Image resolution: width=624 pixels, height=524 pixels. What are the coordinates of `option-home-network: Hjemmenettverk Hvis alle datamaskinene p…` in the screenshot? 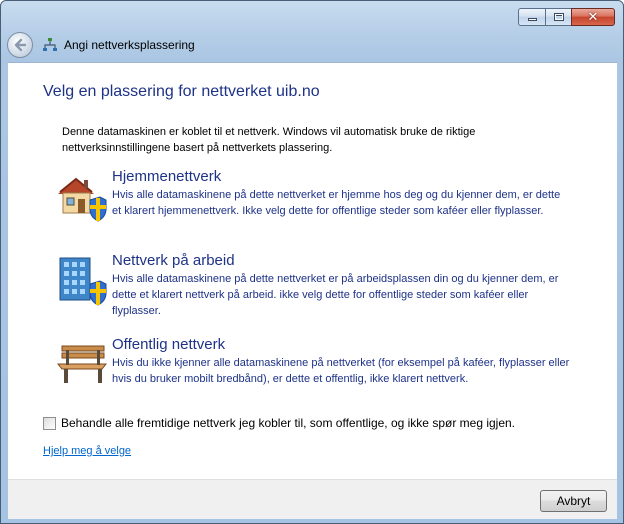 It's located at (324, 203).